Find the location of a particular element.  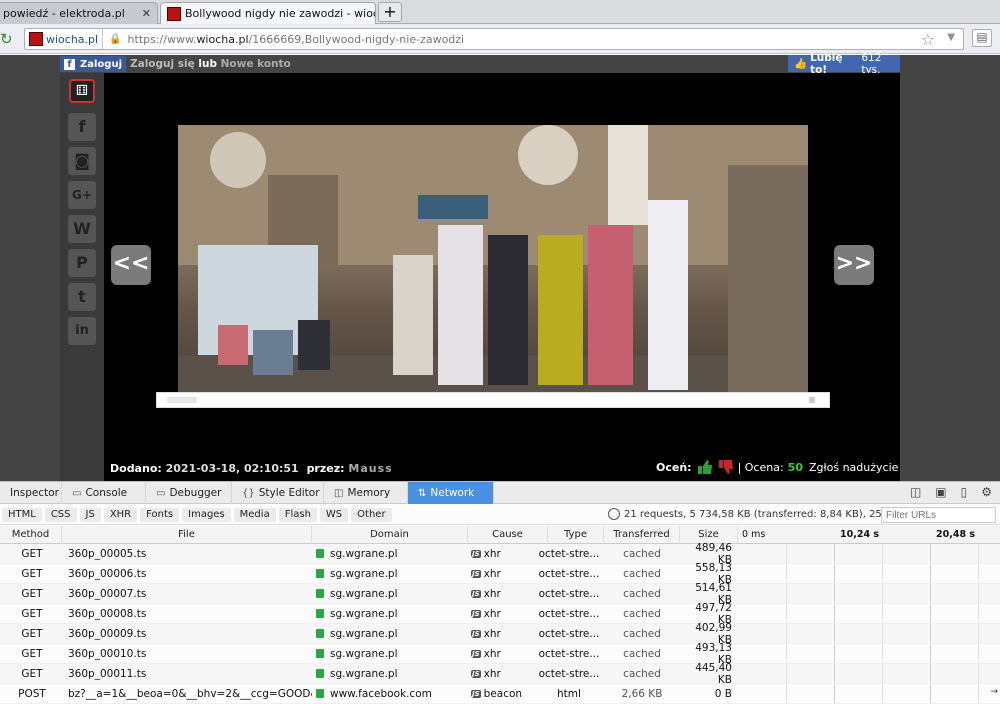

thumbs-up-icon: 👍 is located at coordinates (801, 64).